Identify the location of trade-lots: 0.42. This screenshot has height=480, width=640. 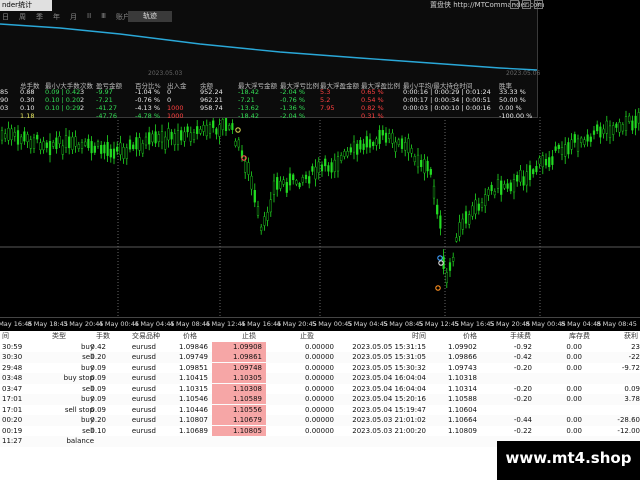
(98, 346).